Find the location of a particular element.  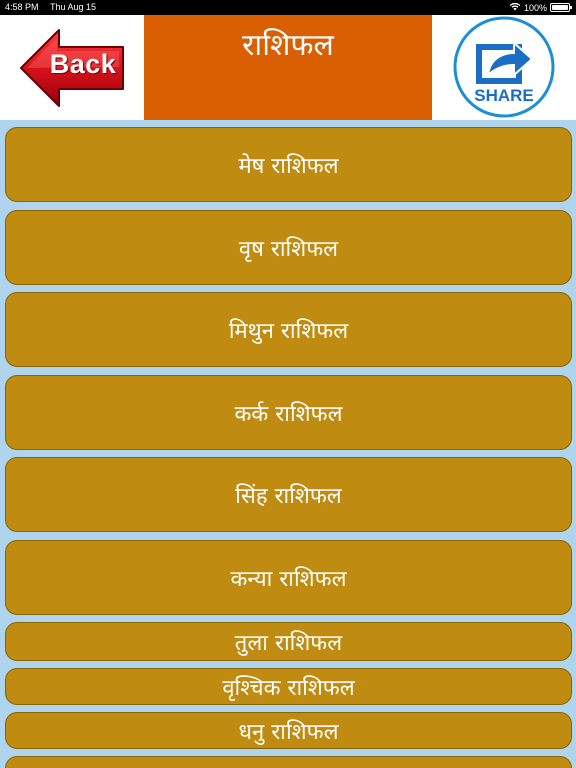

battery-percent: 100% is located at coordinates (535, 7).